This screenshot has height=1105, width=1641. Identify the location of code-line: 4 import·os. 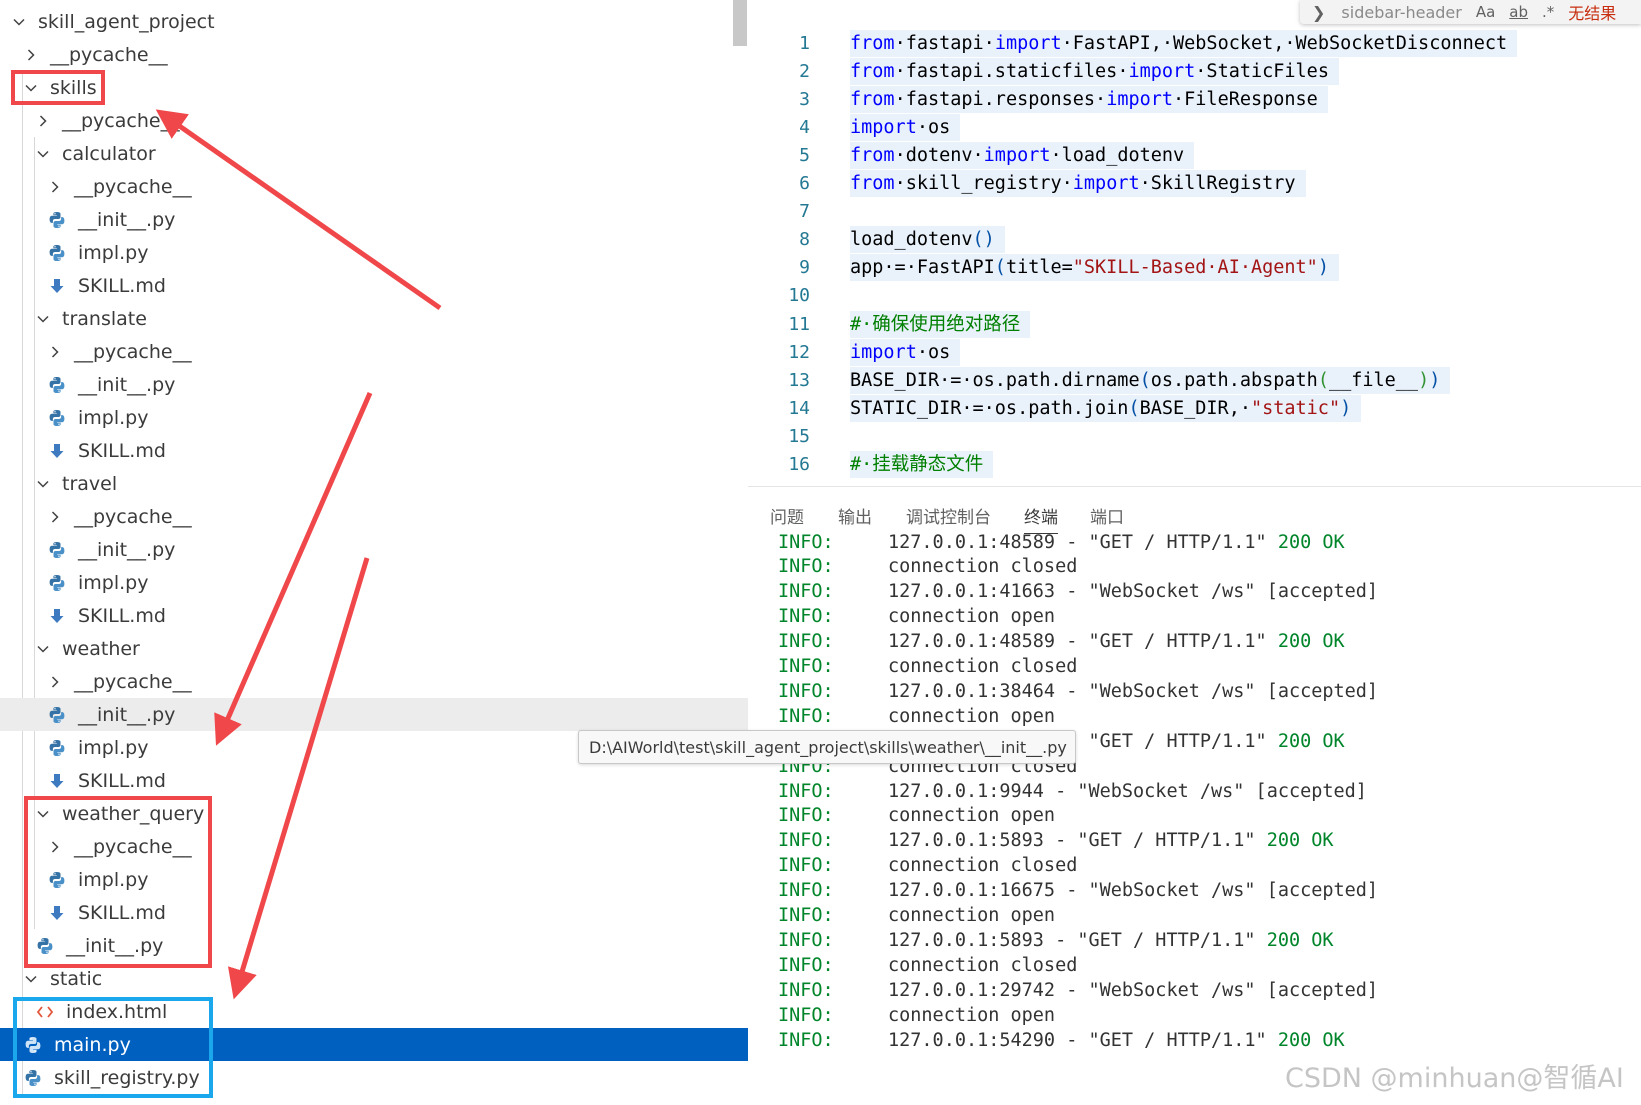
(1194, 127).